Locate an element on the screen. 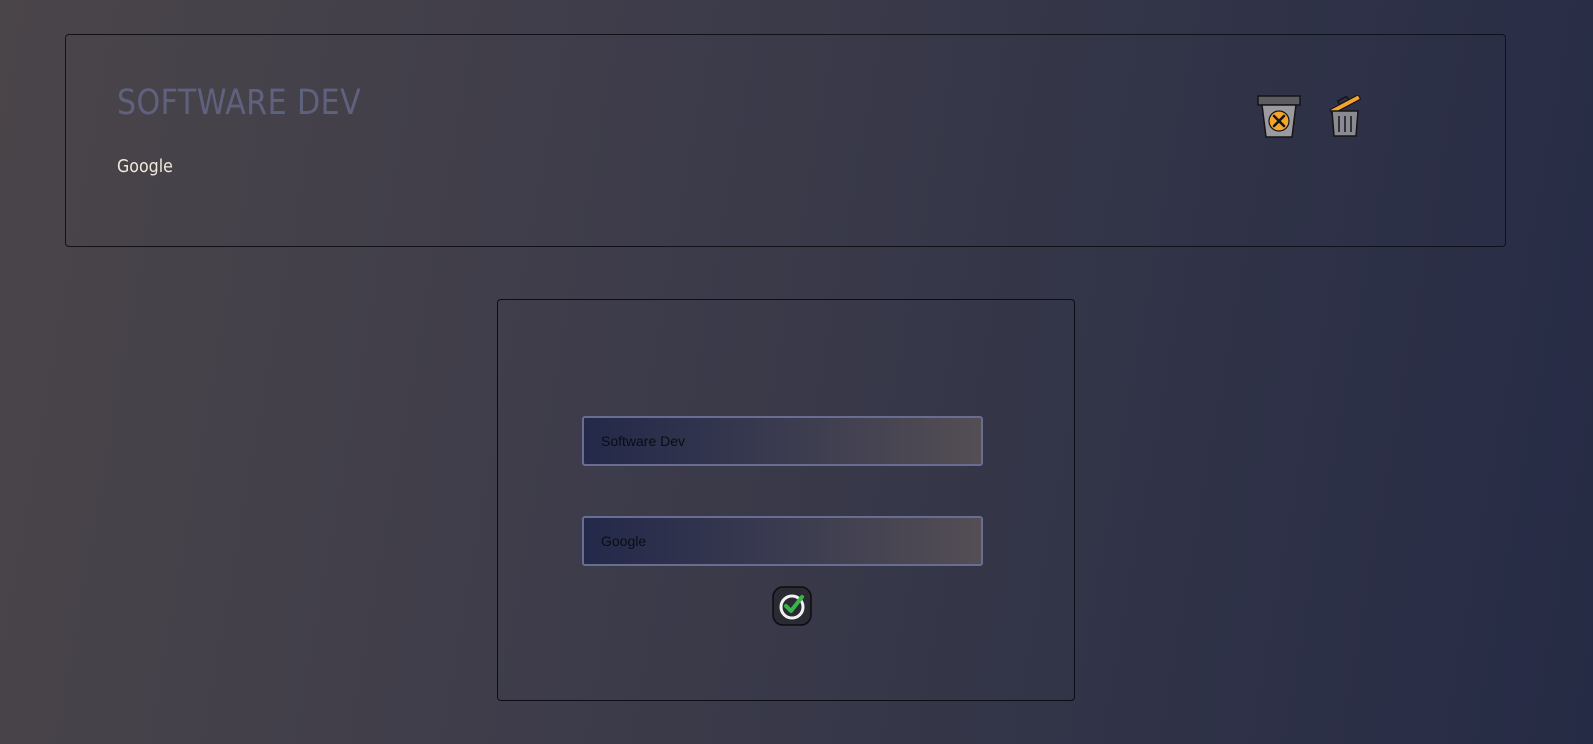  check-circle-icon is located at coordinates (792, 606).